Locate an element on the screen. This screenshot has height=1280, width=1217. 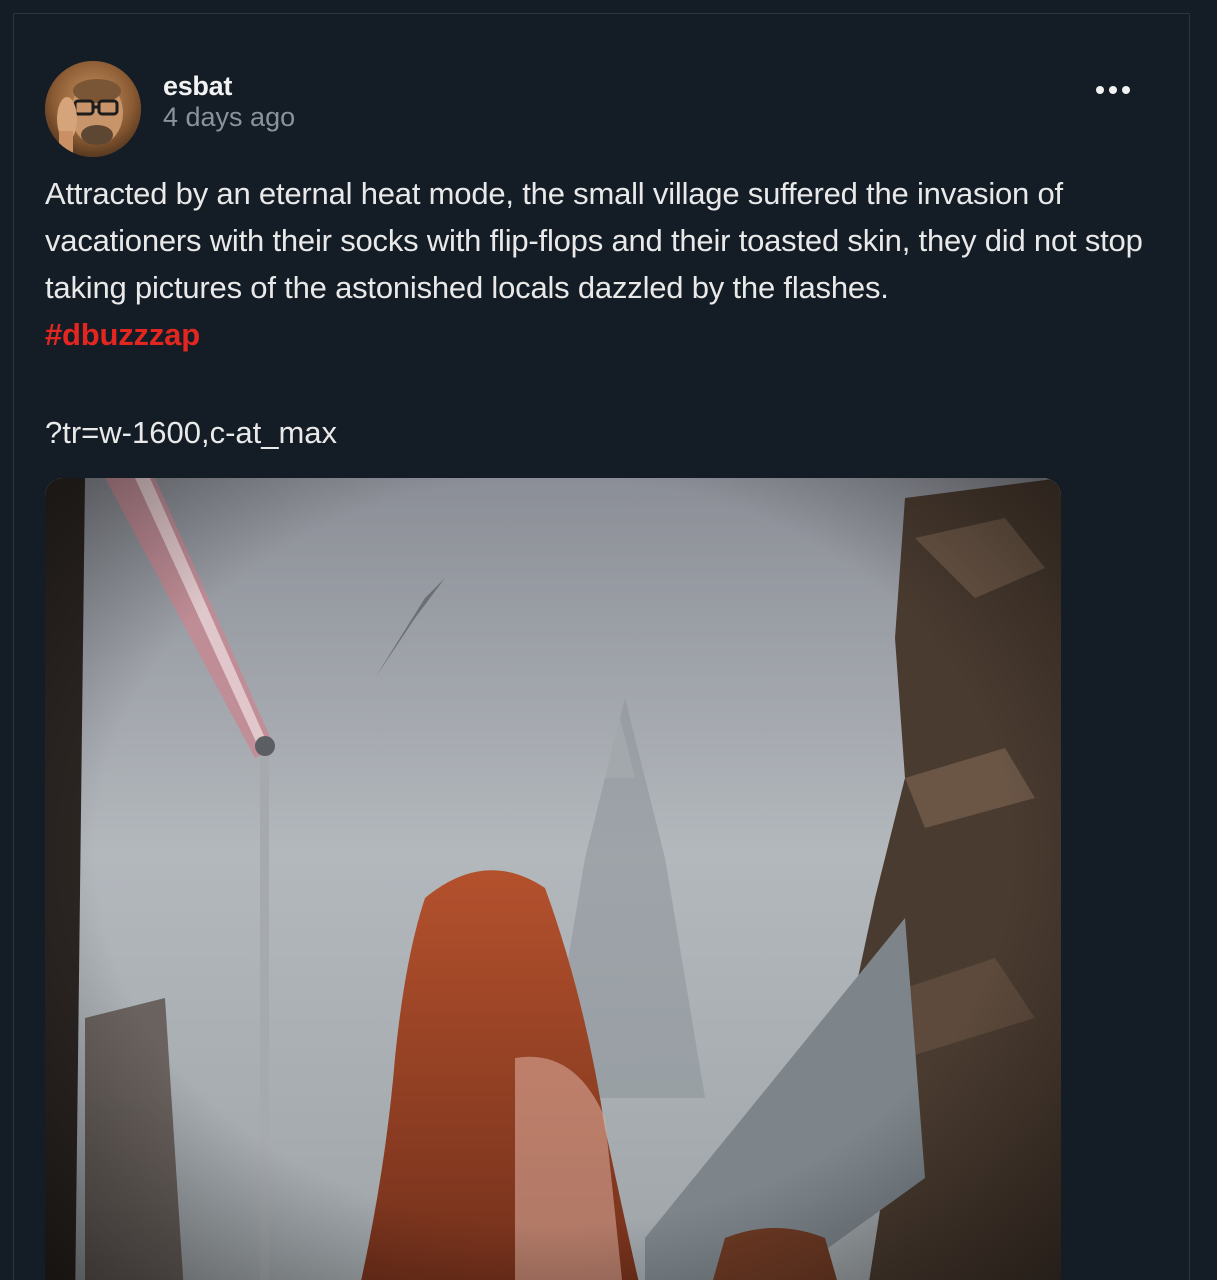
avatar-image is located at coordinates (93, 109).